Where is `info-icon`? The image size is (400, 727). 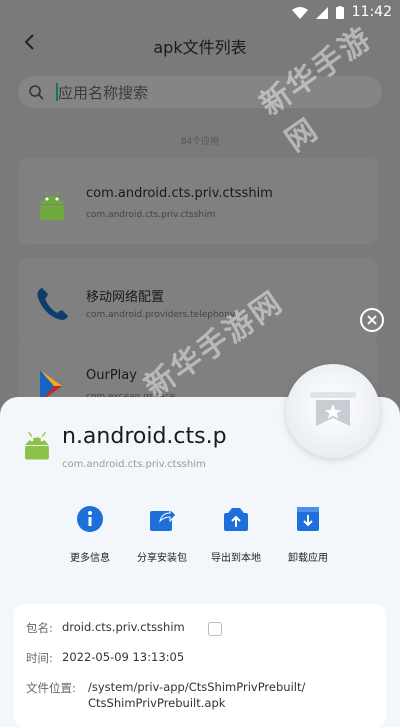 info-icon is located at coordinates (90, 519).